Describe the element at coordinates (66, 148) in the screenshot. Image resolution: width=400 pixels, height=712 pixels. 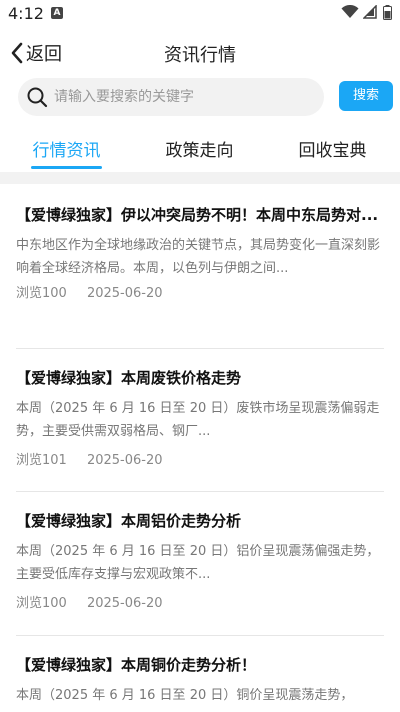
I see `tab-market-news: 行情资讯` at that location.